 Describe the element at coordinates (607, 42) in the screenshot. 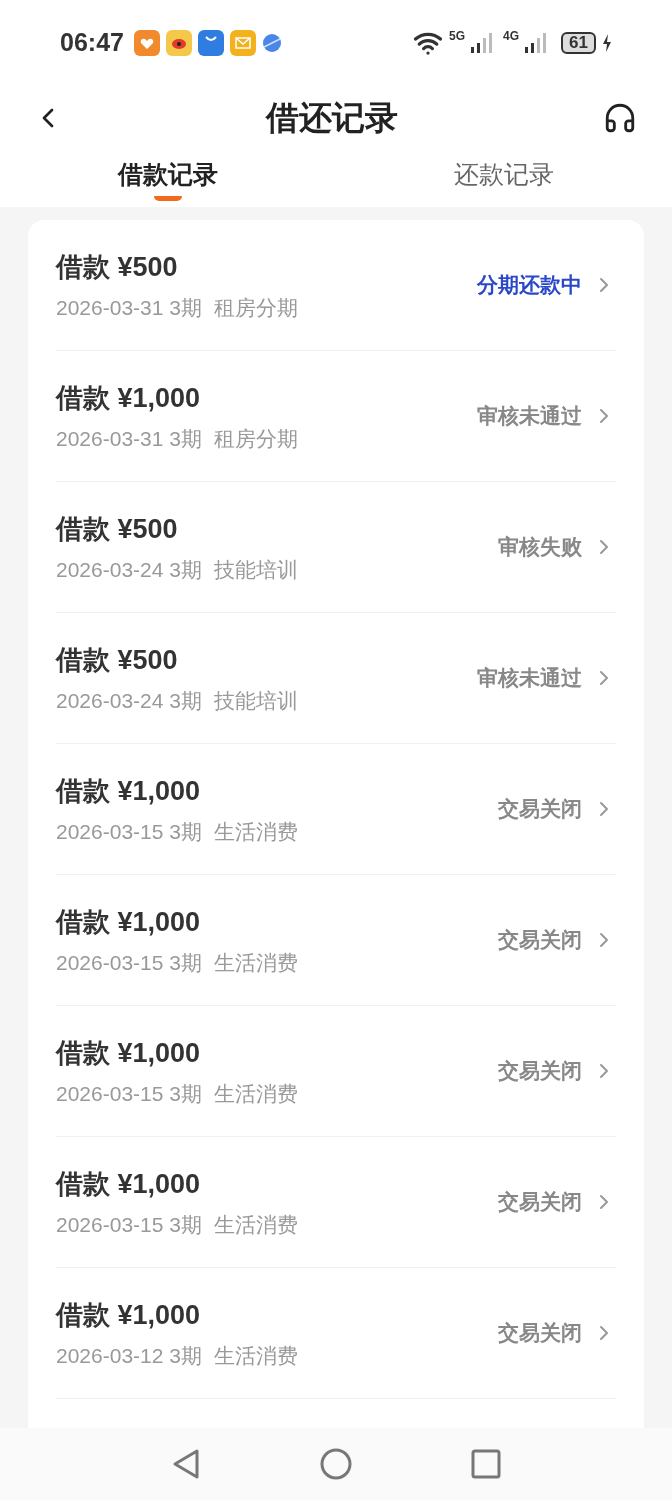

I see `charging-icon` at that location.